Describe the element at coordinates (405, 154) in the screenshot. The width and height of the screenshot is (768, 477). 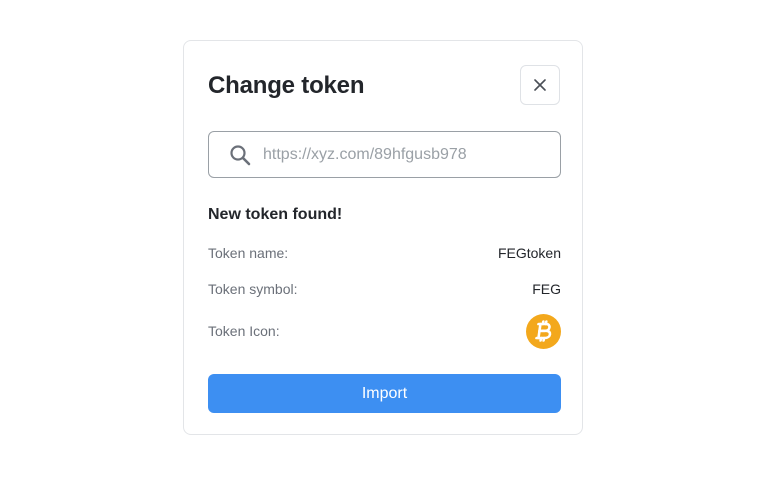
I see `token-url-input` at that location.